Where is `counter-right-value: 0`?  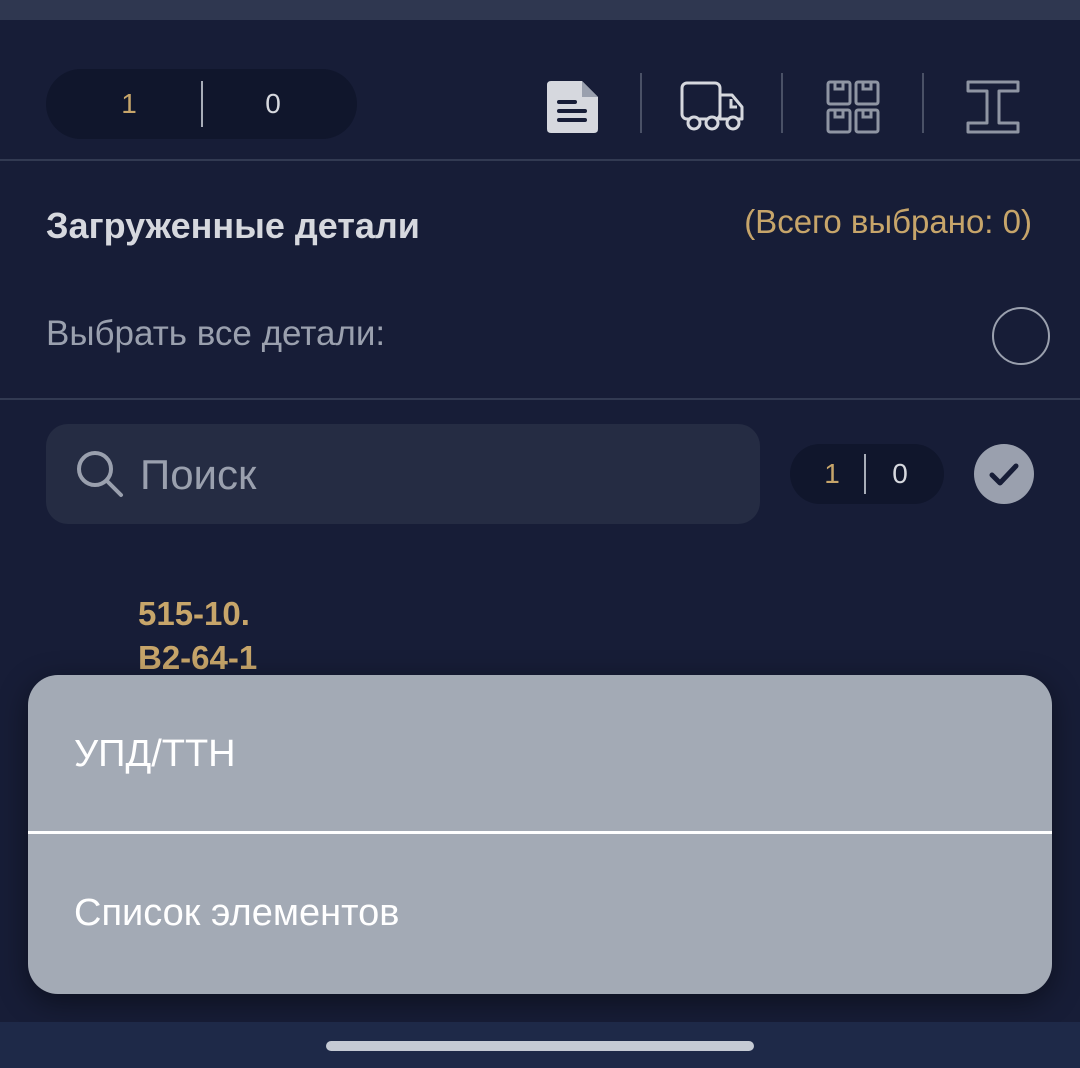
counter-right-value: 0 is located at coordinates (273, 103).